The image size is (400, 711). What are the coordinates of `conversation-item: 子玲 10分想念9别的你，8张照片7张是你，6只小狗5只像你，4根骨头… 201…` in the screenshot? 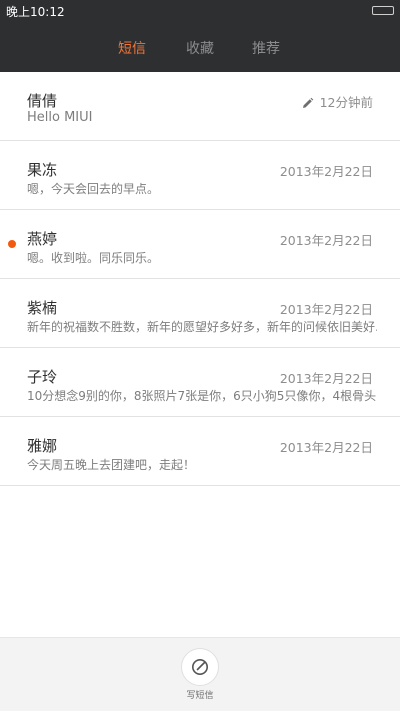 It's located at (200, 382).